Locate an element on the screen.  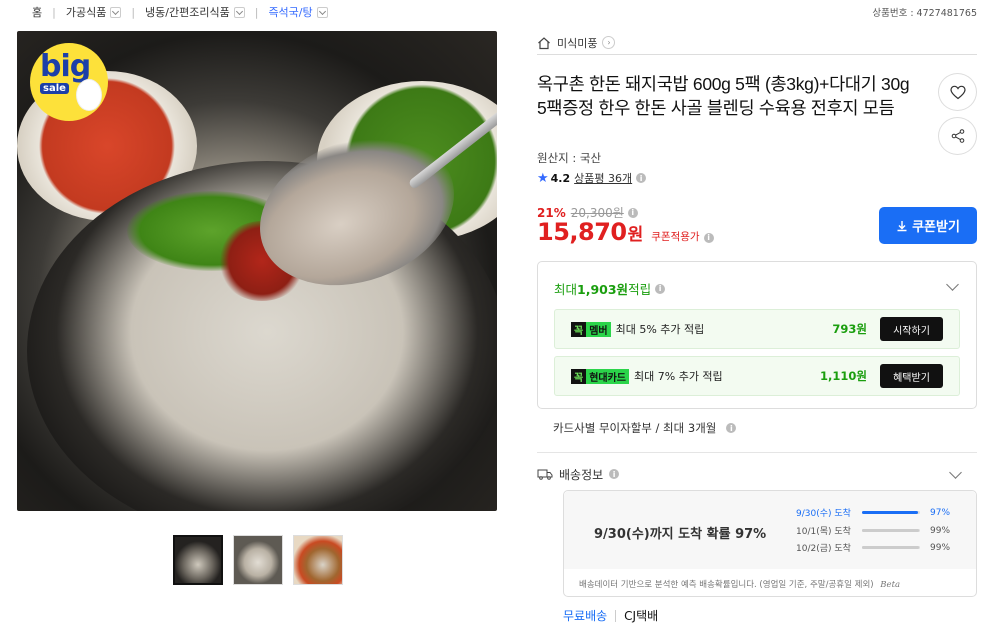
points-row-member: 꼭 멤버 최대 5% 추가 적립 793원 시작하기 is located at coordinates (757, 329).